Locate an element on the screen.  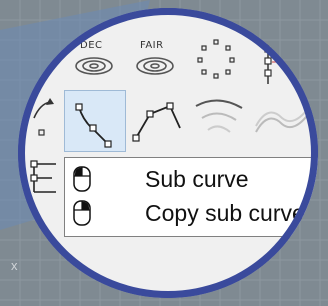
vertical-points-icon is located at coordinates (273, 63).